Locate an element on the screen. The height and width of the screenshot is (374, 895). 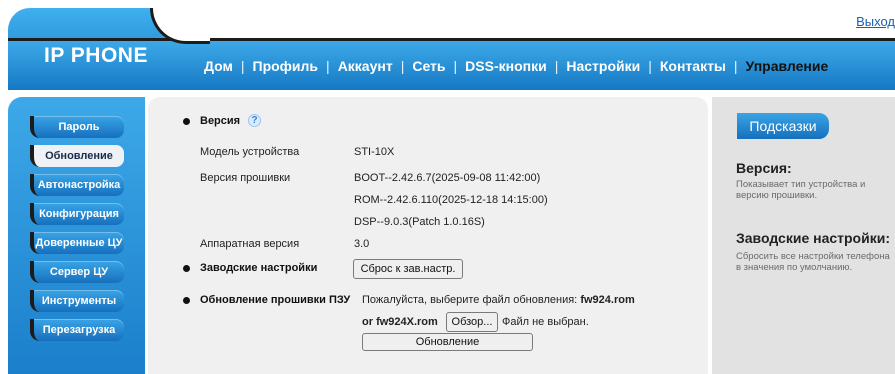
version-section-title: Версия is located at coordinates (220, 121).